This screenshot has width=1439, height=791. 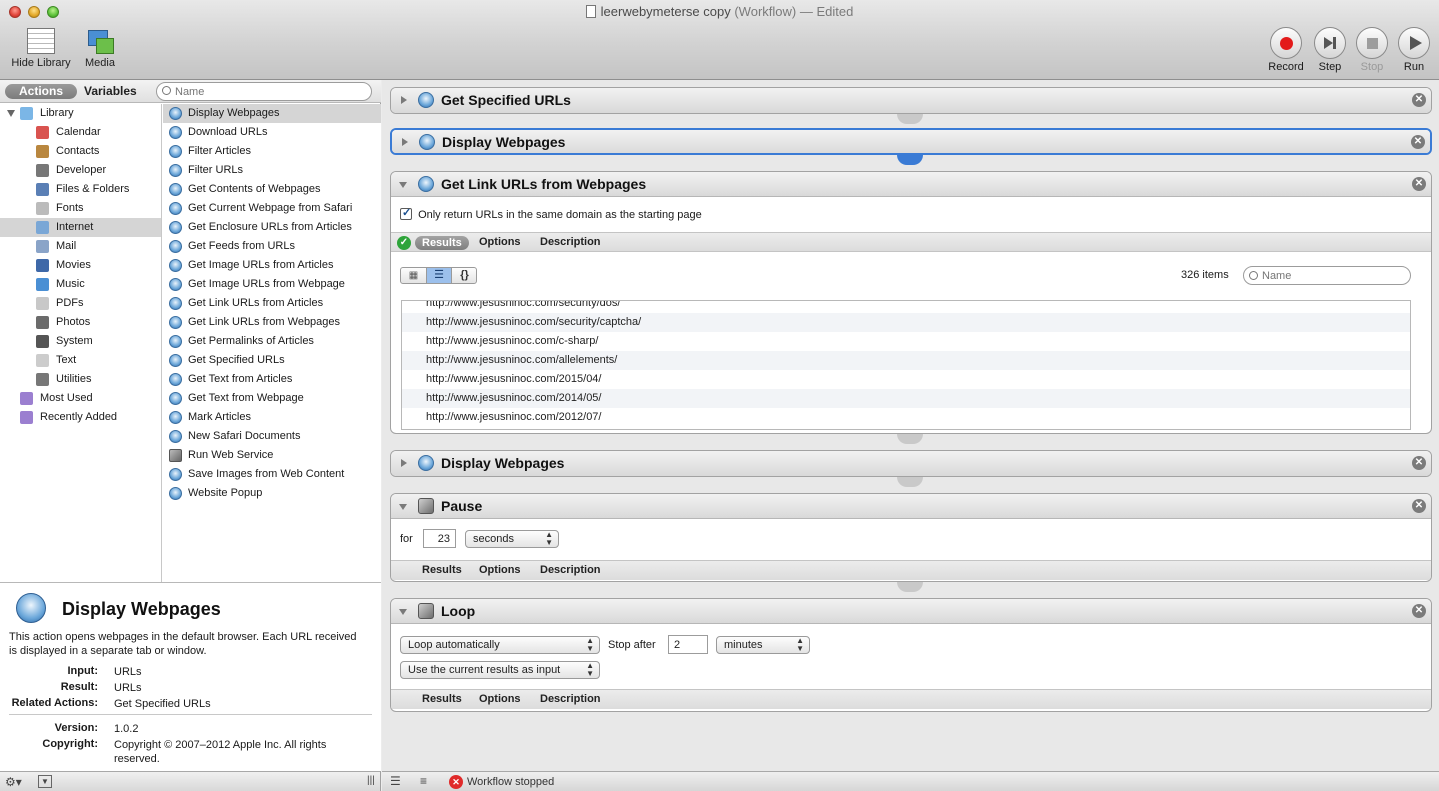 What do you see at coordinates (272, 170) in the screenshot?
I see `action-list-item: Filter URLs` at bounding box center [272, 170].